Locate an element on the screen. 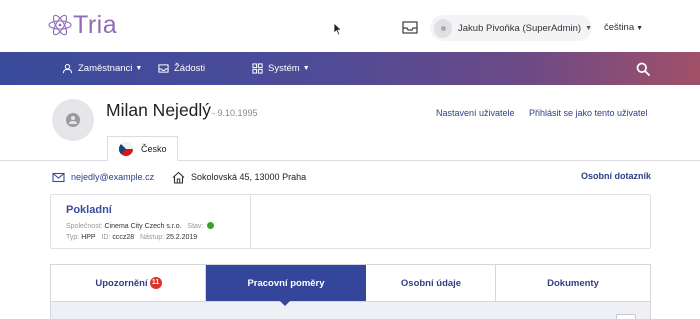  user-name: Jakub Pivoňka (SuperAdmin) is located at coordinates (520, 28).